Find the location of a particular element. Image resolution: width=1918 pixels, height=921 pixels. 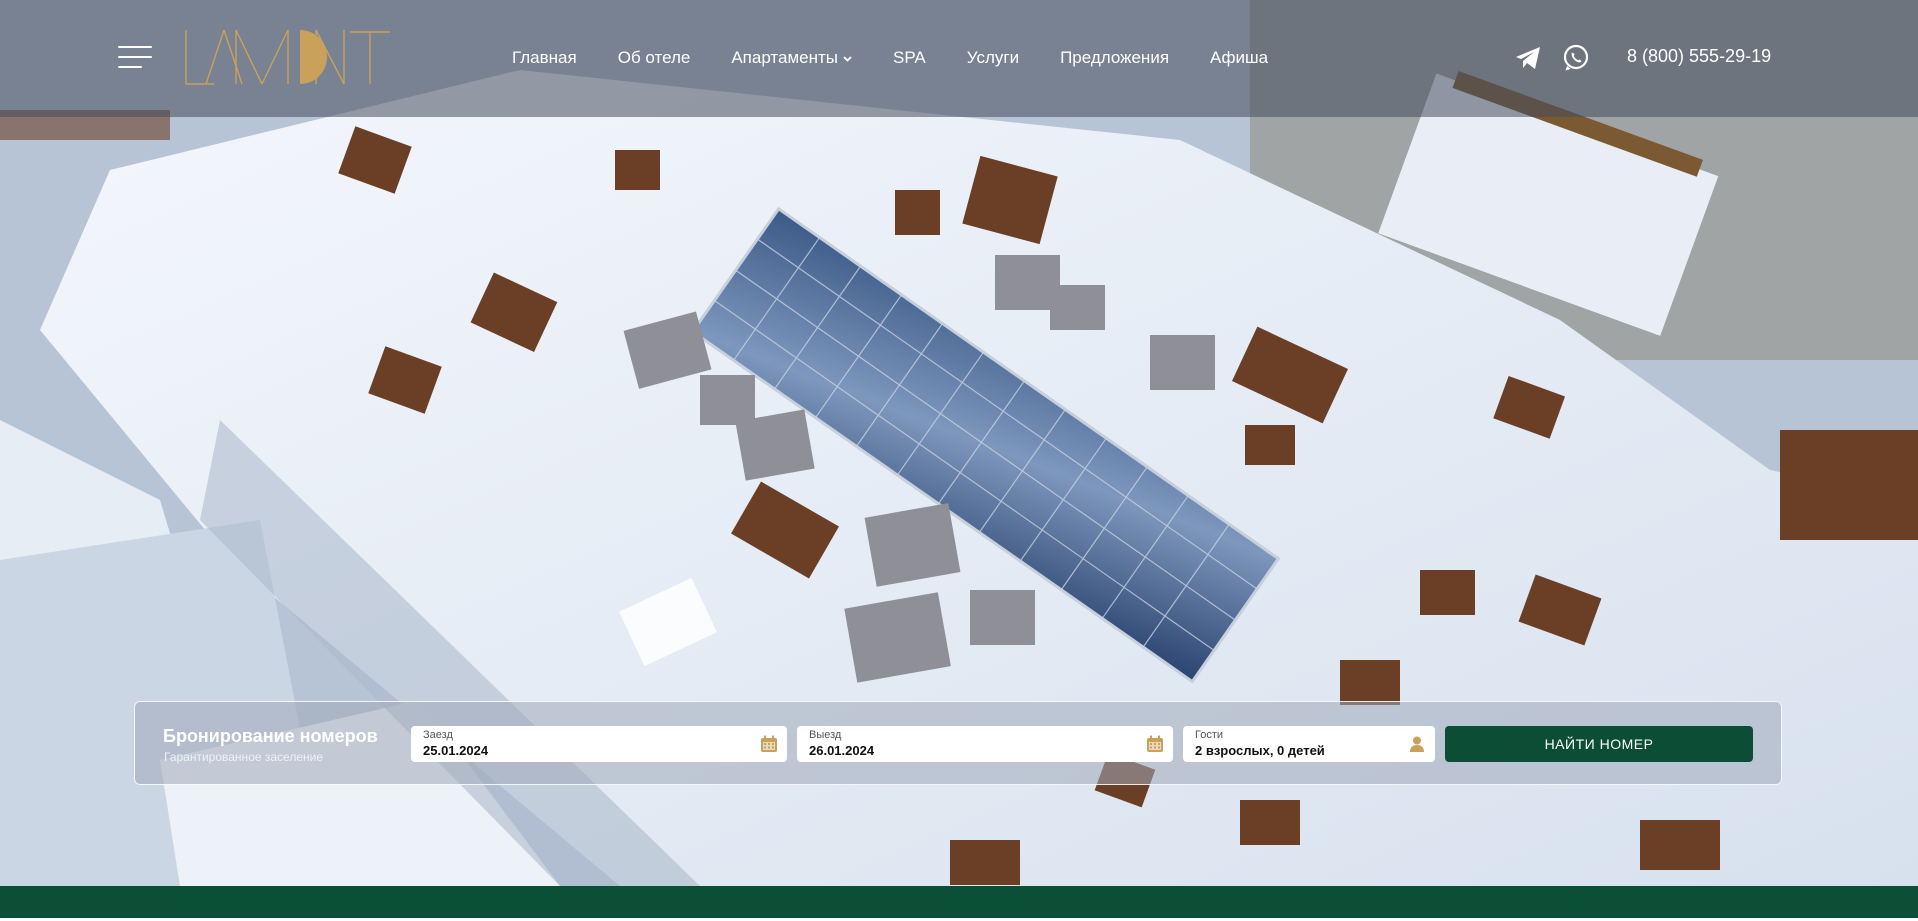

chevron-down-icon is located at coordinates (847, 59).